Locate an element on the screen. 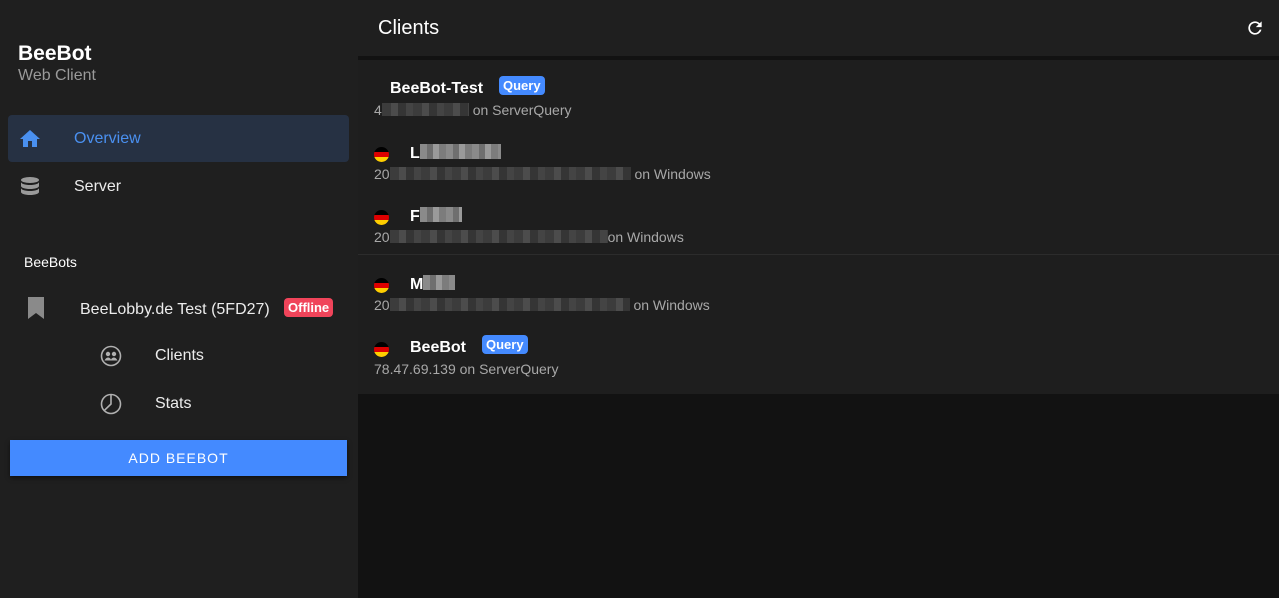 Image resolution: width=1279 pixels, height=598 pixels. beebot-sub-item-stats: Stats is located at coordinates (178, 404).